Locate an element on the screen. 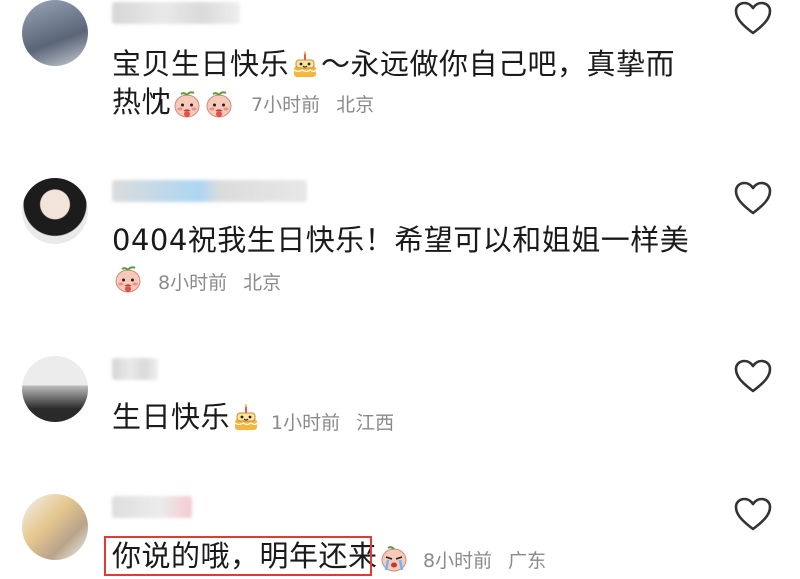 Image resolution: width=800 pixels, height=579 pixels. comment-text: 宝贝生日快乐 ～永远做你自己吧，真挚而 is located at coordinates (394, 64).